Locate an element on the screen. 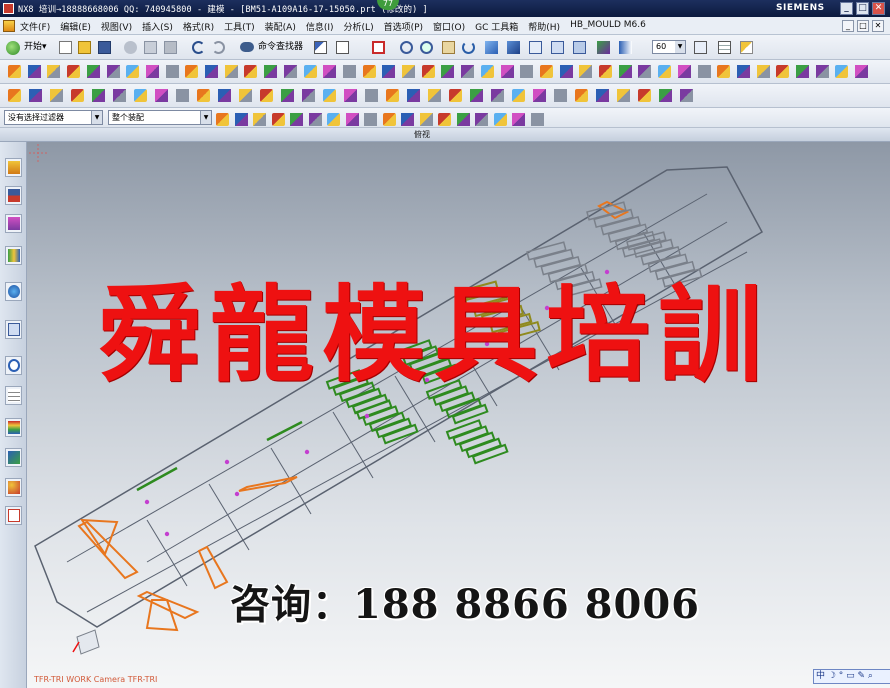 Image resolution: width=890 pixels, height=688 pixels. rotate-button is located at coordinates (468, 47).